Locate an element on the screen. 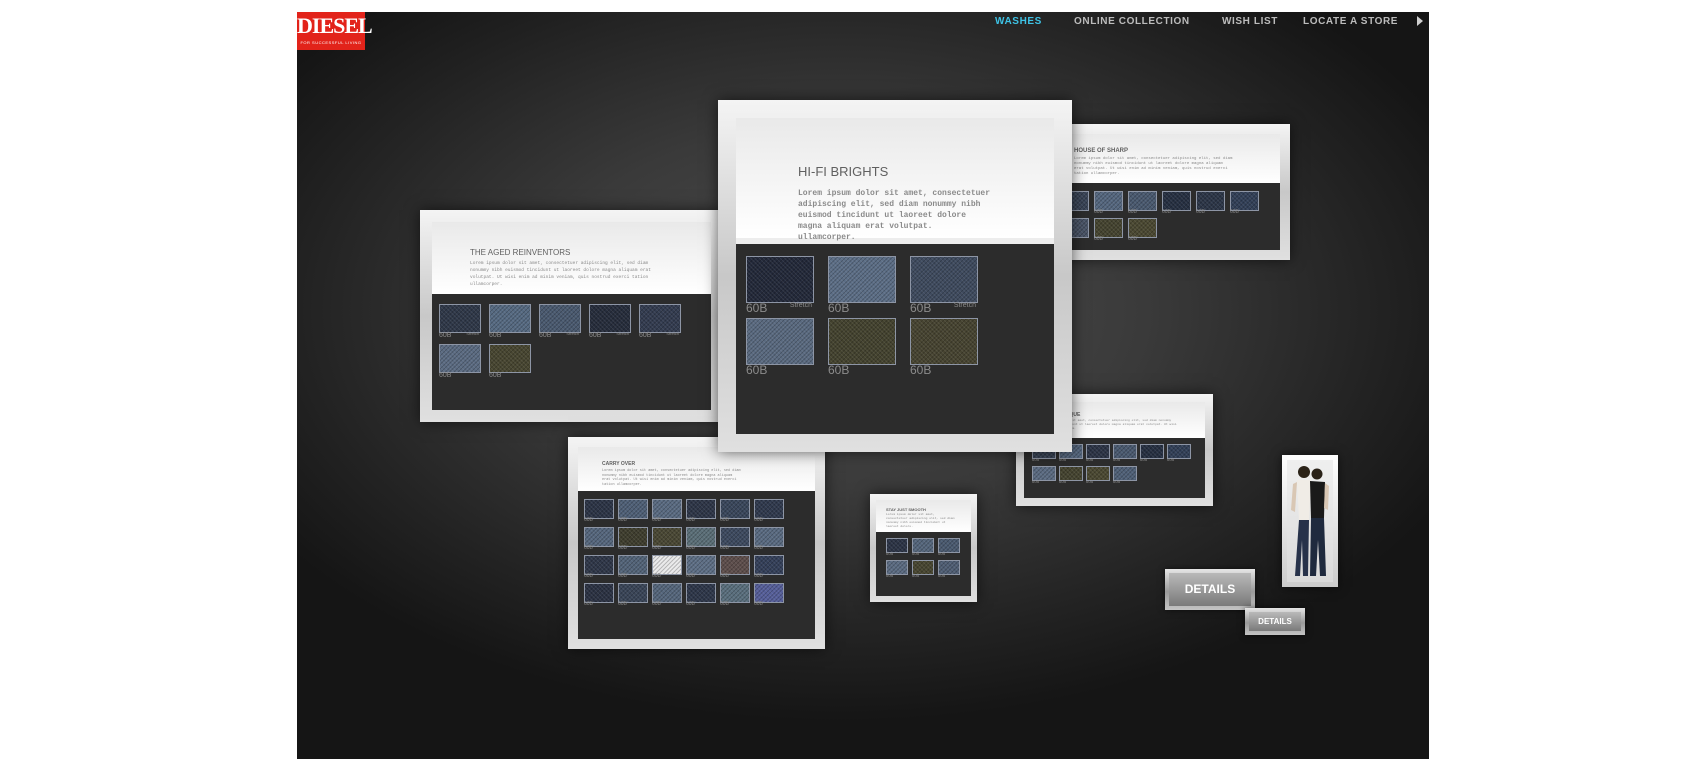 This screenshot has height=773, width=1707. play-arrow-icon is located at coordinates (1420, 21).